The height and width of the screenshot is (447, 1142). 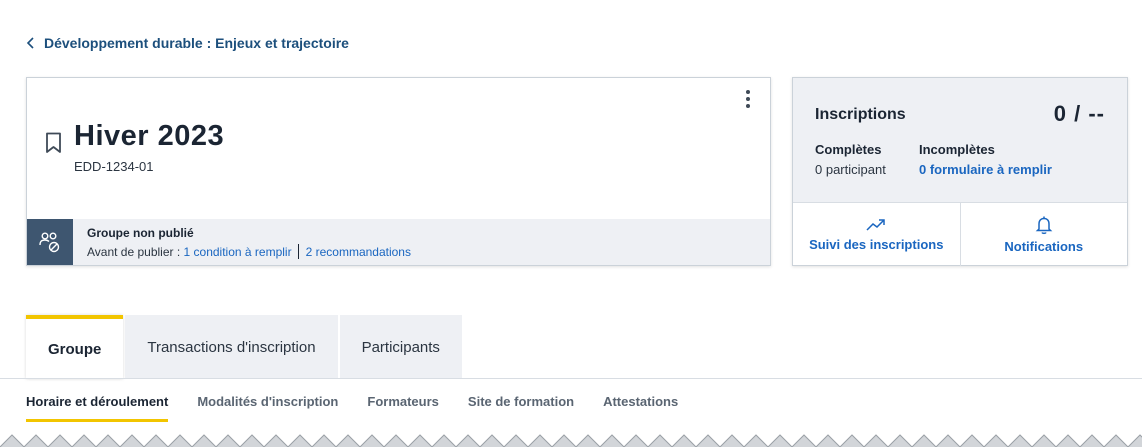 I want to click on tab-transactions: Transactions d'inscription, so click(x=231, y=347).